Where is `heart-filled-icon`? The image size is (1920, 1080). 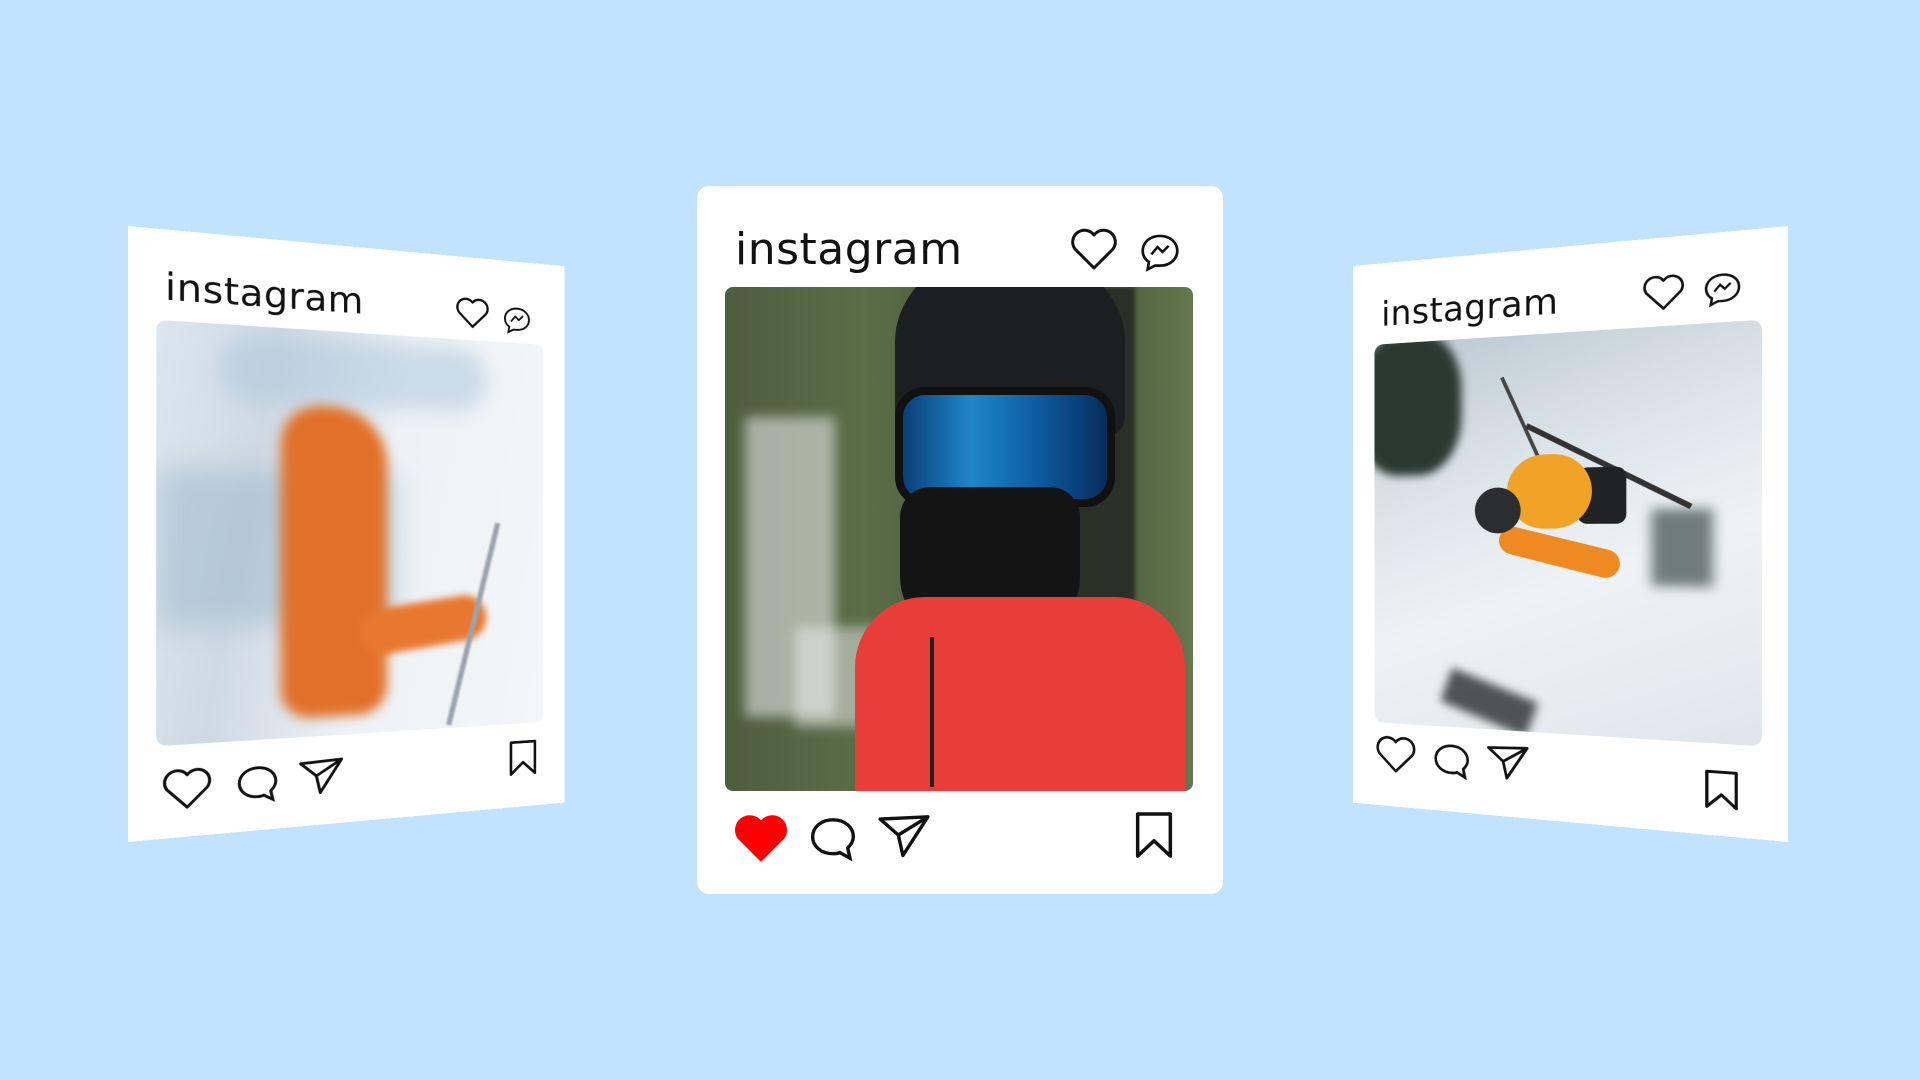
heart-filled-icon is located at coordinates (761, 839).